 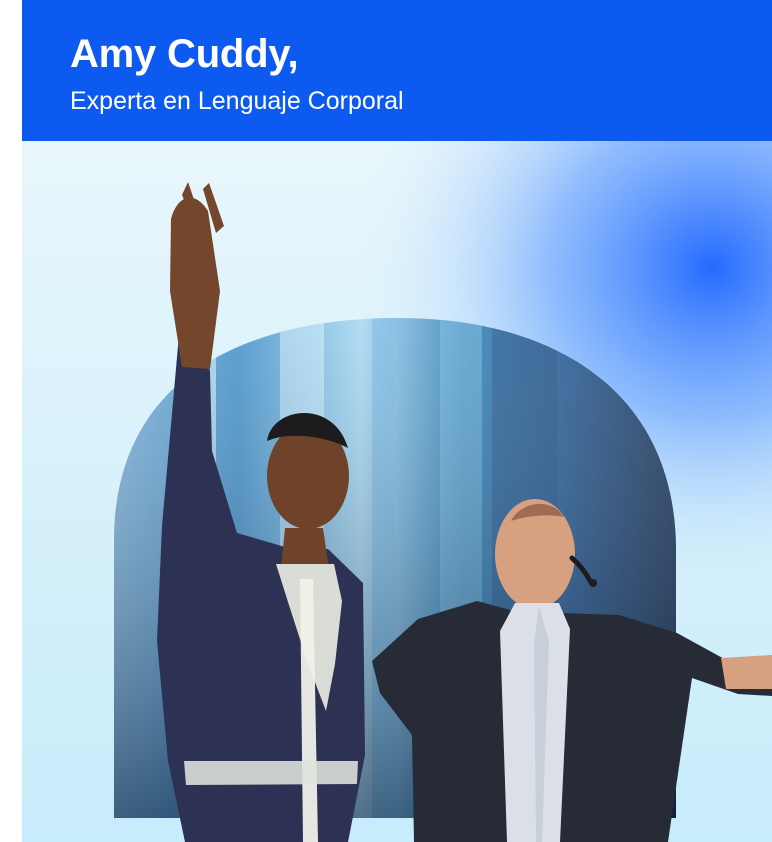 I want to click on speaker-name: Amy Cuddy,, so click(x=184, y=54).